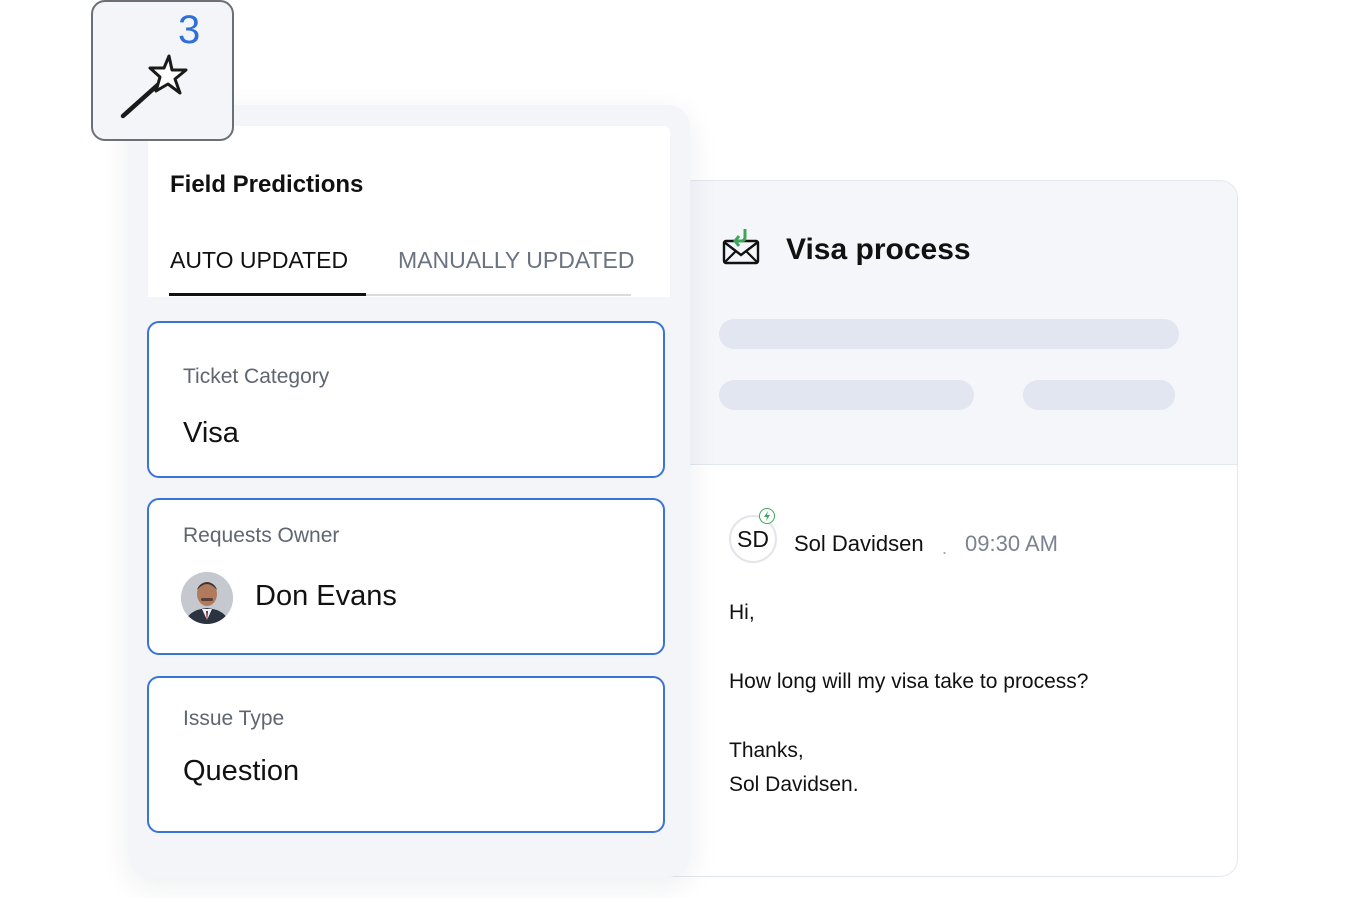 The image size is (1347, 898). What do you see at coordinates (909, 681) in the screenshot?
I see `message-line: How long will my visa take to process?` at bounding box center [909, 681].